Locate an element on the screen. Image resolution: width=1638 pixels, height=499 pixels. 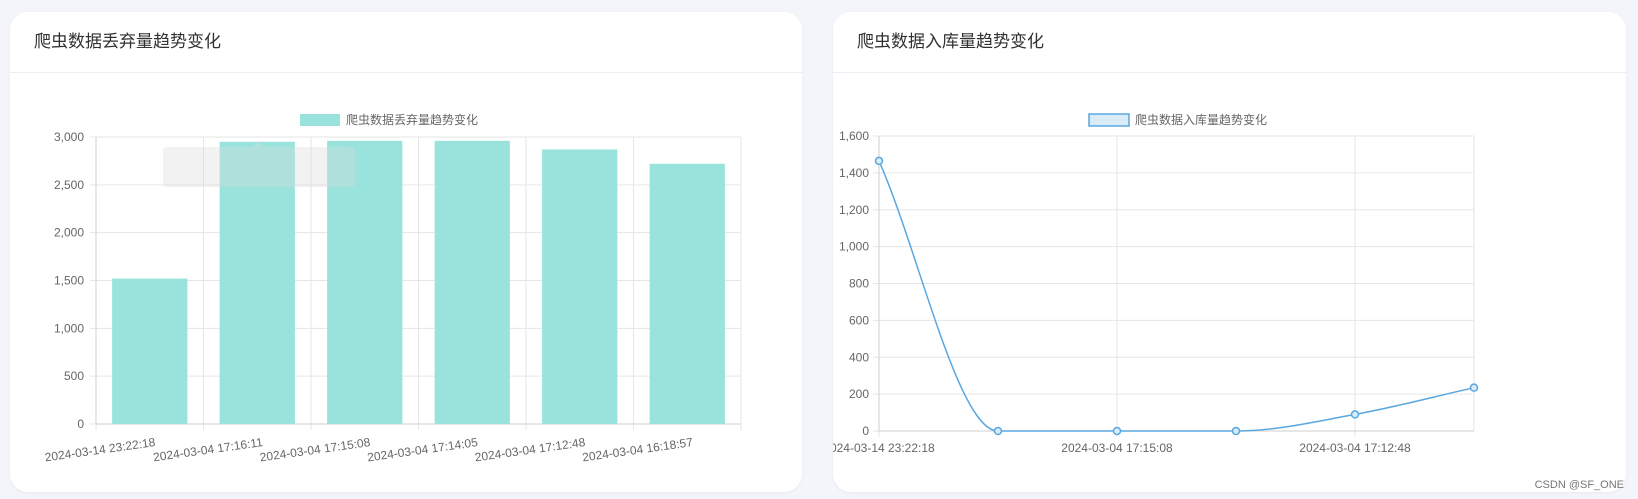
x-tick-label: 2024-03-04 16:18:57 is located at coordinates (637, 449).